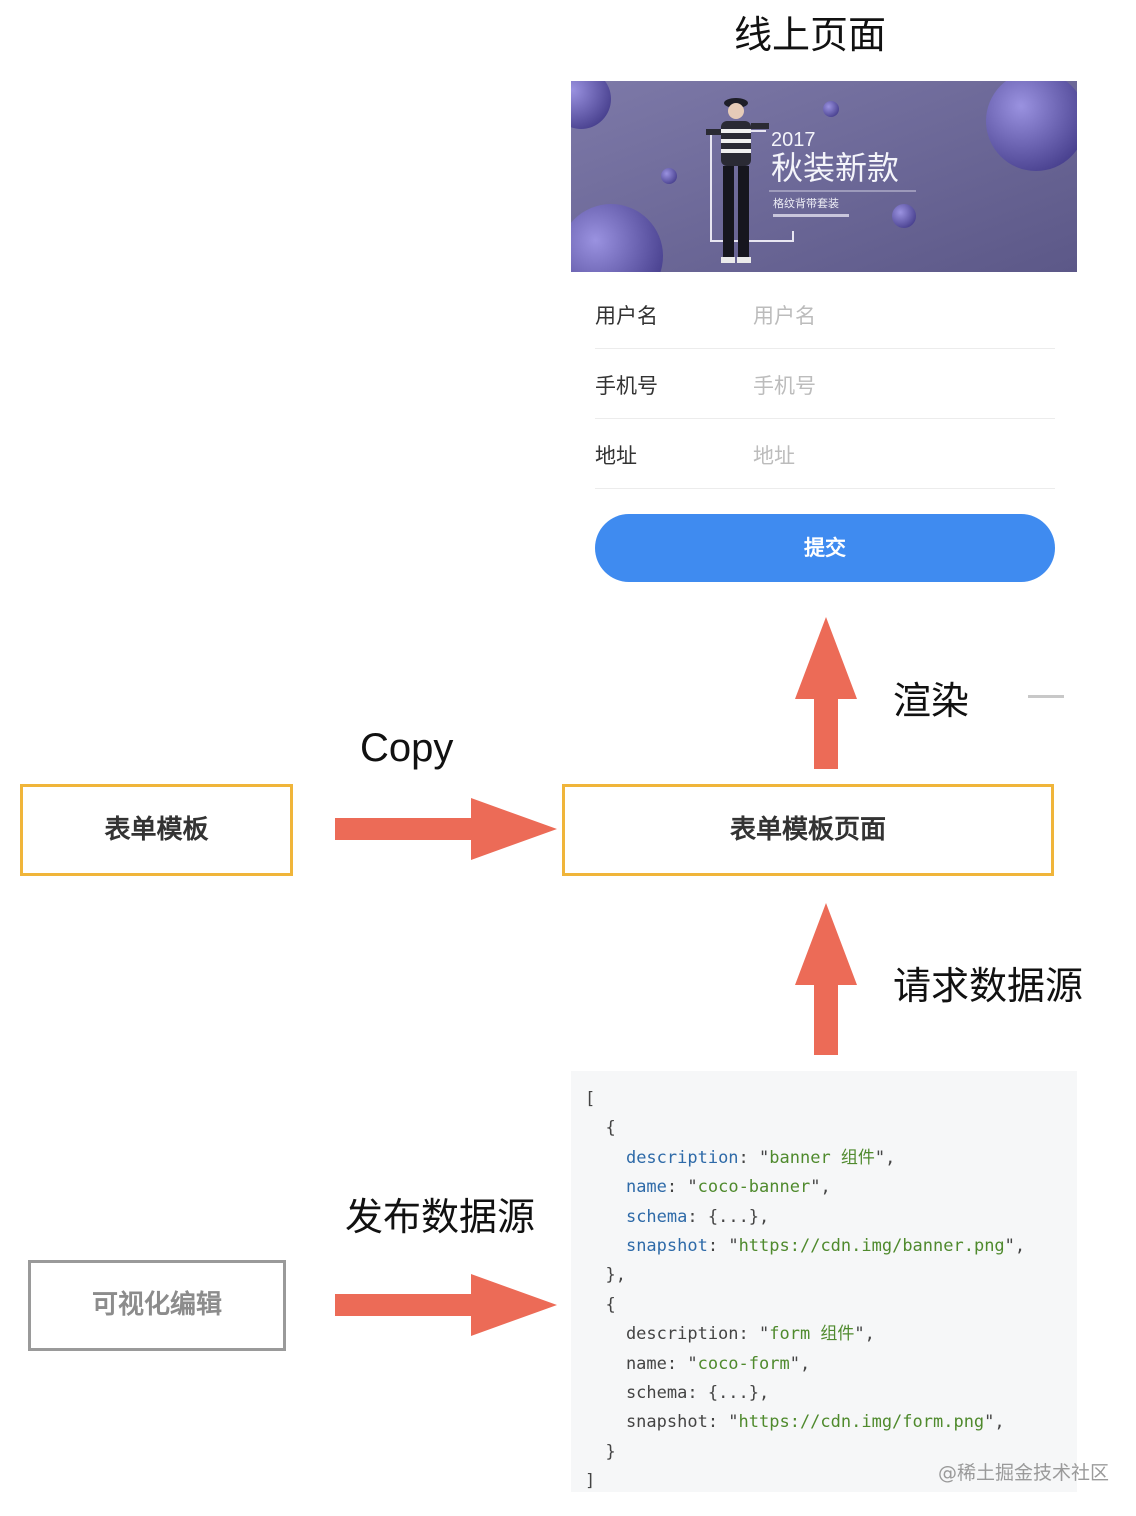  What do you see at coordinates (825, 548) in the screenshot?
I see `submit-button: 提交` at bounding box center [825, 548].